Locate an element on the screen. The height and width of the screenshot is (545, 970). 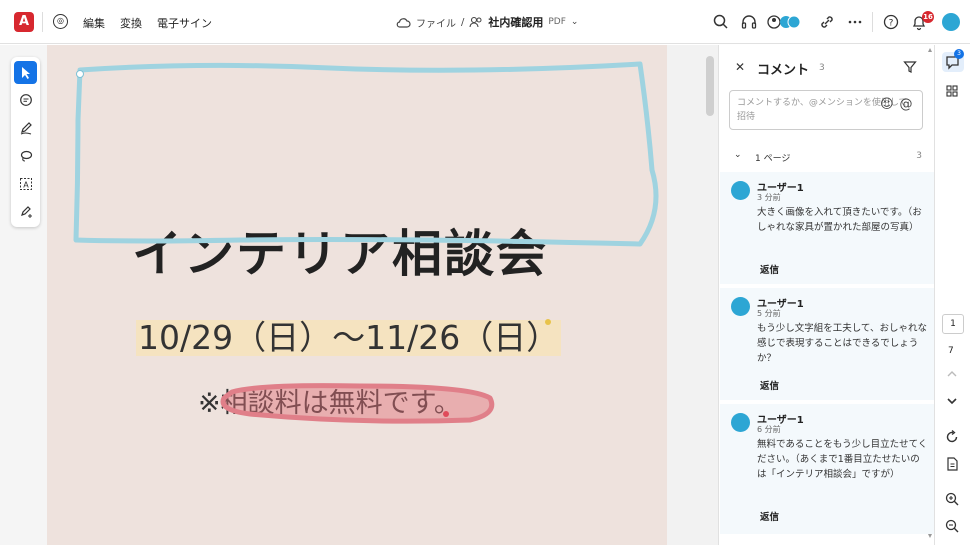
page-group-label: 1 ページ is located at coordinates (773, 159).